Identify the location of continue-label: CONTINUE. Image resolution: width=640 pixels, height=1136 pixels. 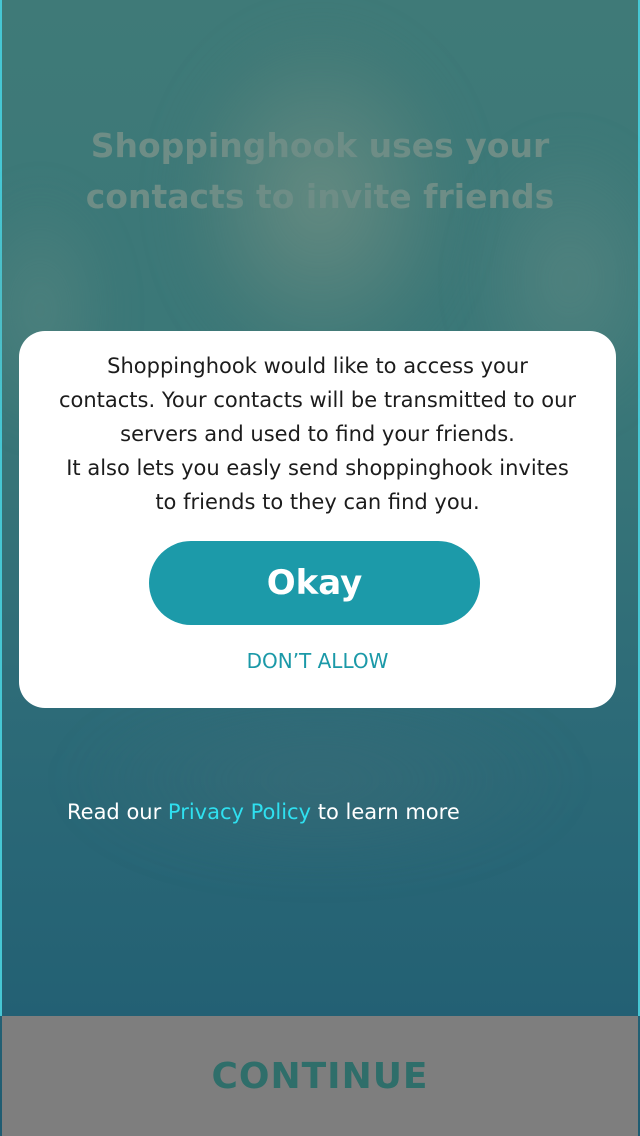
(320, 1076).